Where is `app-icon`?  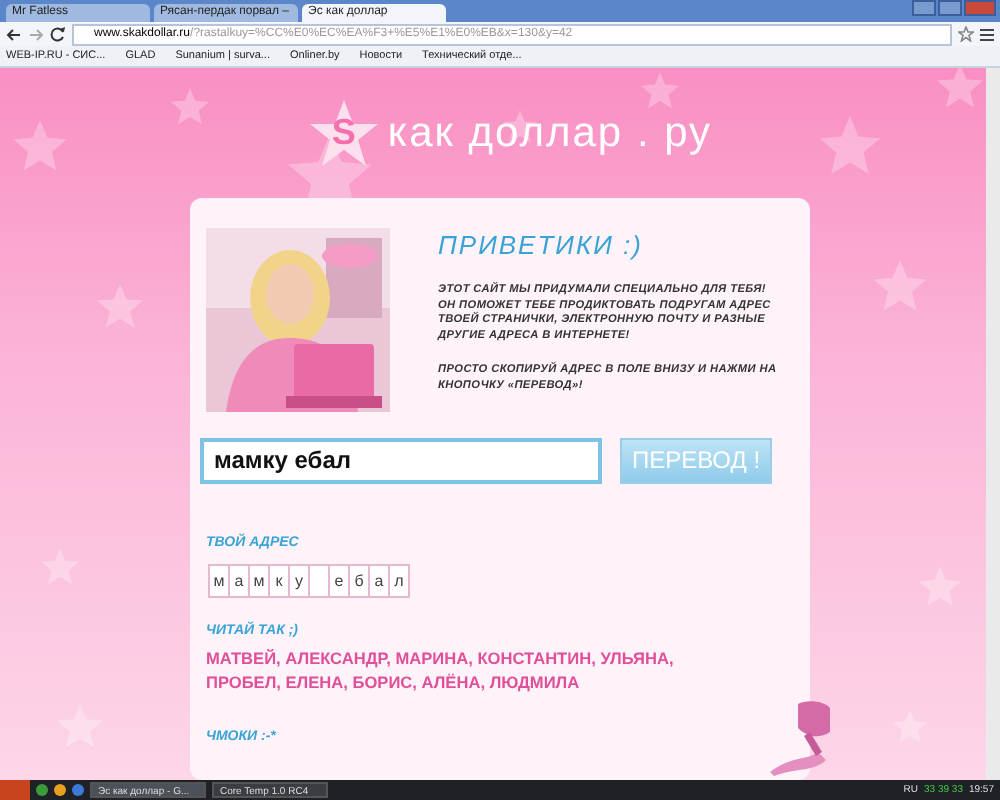 app-icon is located at coordinates (42, 790).